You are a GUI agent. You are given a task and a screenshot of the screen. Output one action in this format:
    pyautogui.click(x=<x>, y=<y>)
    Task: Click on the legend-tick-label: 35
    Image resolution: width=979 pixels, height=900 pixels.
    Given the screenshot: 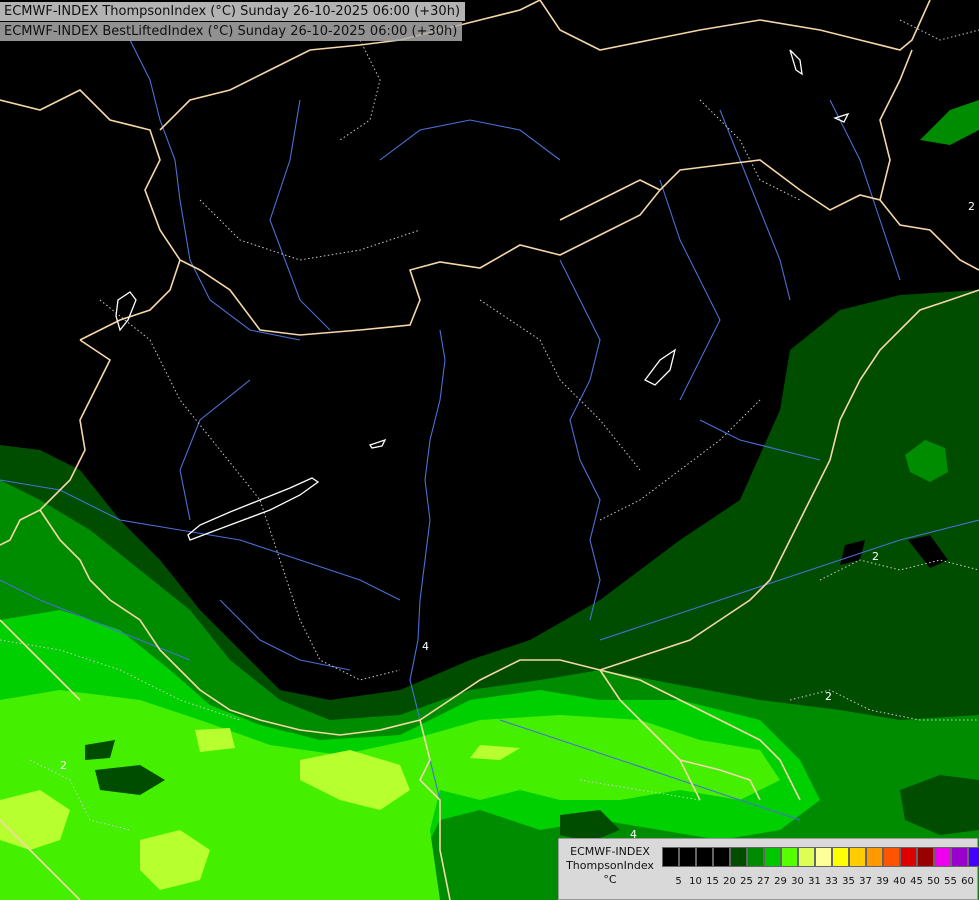 What is the action you would take?
    pyautogui.click(x=848, y=881)
    